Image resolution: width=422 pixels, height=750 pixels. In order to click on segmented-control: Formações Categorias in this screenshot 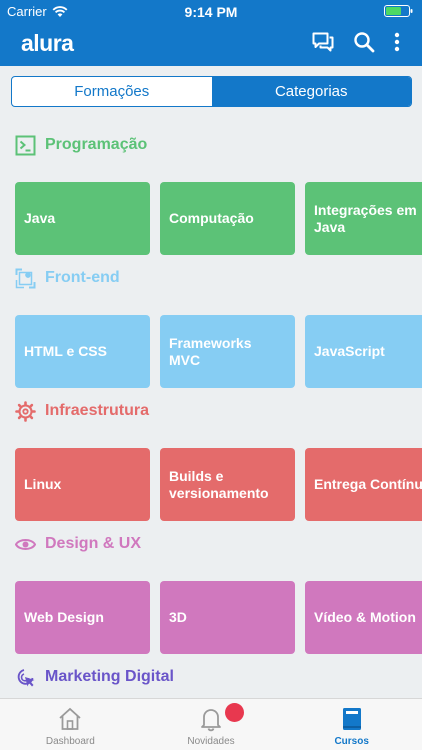, I will do `click(211, 91)`.